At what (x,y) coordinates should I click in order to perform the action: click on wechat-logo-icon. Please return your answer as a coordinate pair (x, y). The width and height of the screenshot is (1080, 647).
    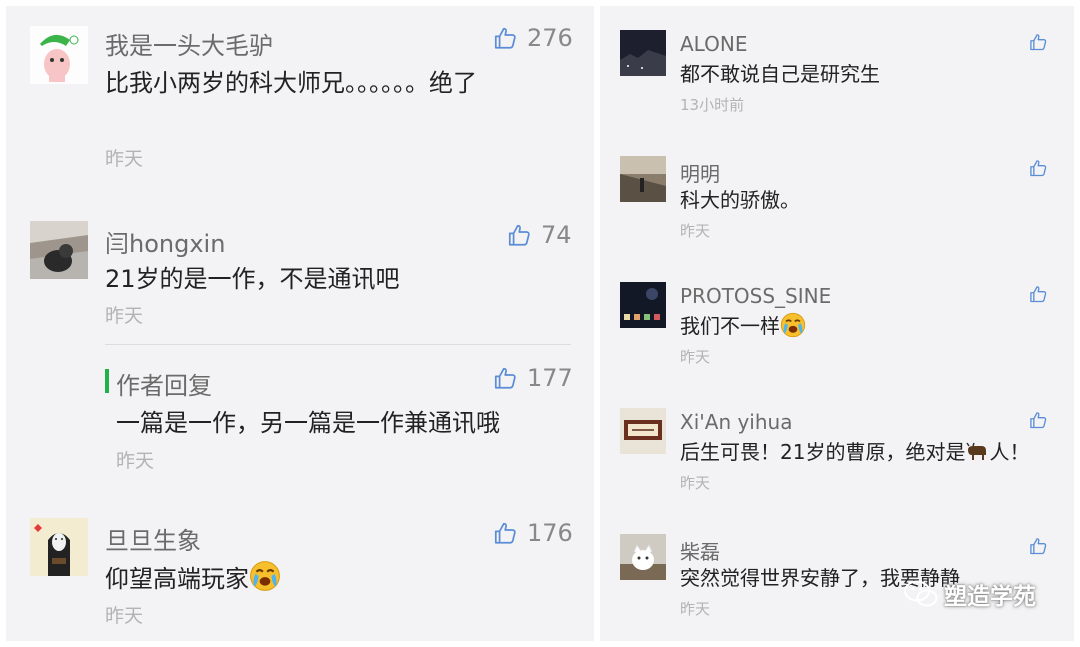
    Looking at the image, I should click on (921, 593).